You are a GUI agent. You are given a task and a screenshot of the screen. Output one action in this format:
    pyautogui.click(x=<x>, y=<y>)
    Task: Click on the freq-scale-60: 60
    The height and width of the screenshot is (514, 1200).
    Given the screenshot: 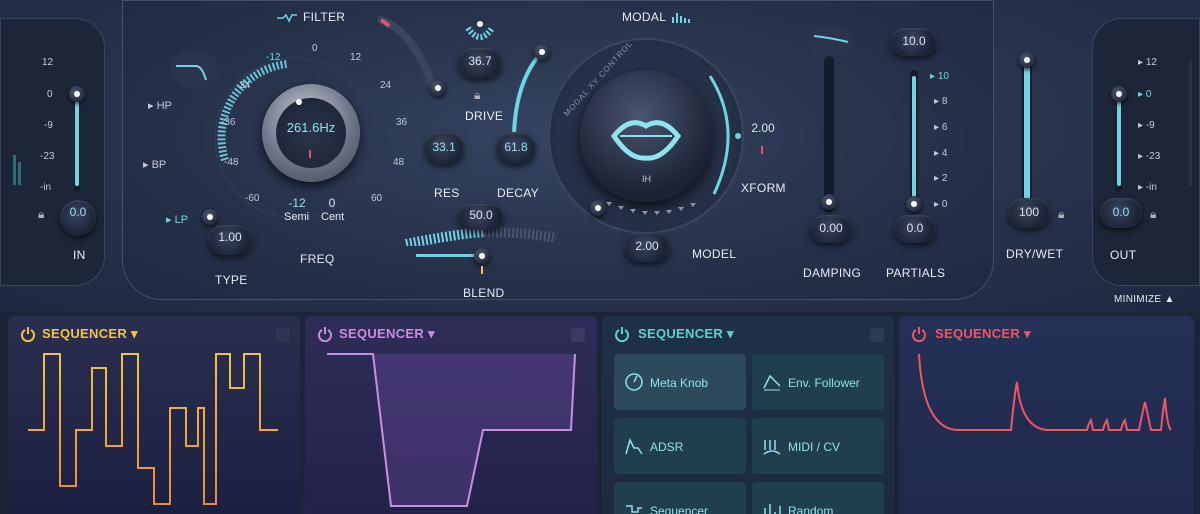 What is the action you would take?
    pyautogui.click(x=377, y=198)
    